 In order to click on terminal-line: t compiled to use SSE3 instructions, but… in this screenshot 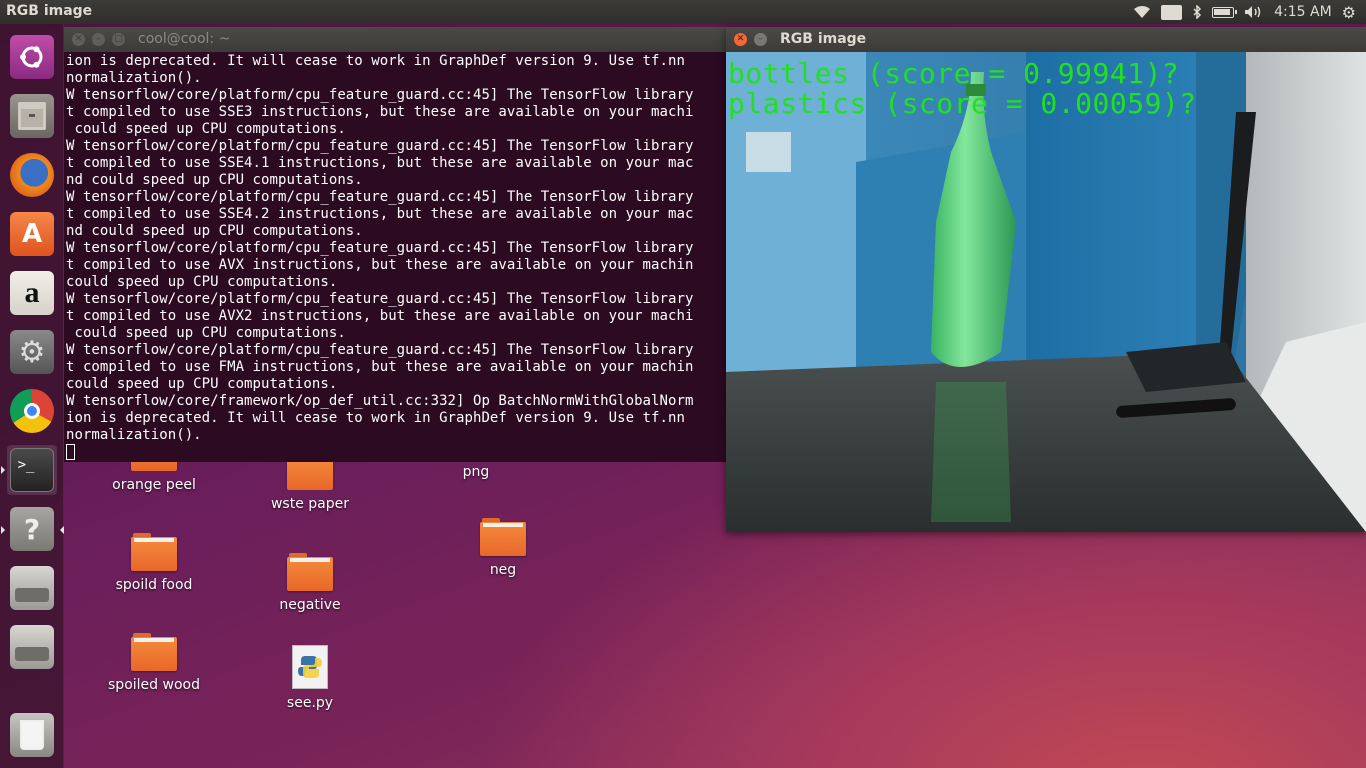, I will do `click(380, 112)`.